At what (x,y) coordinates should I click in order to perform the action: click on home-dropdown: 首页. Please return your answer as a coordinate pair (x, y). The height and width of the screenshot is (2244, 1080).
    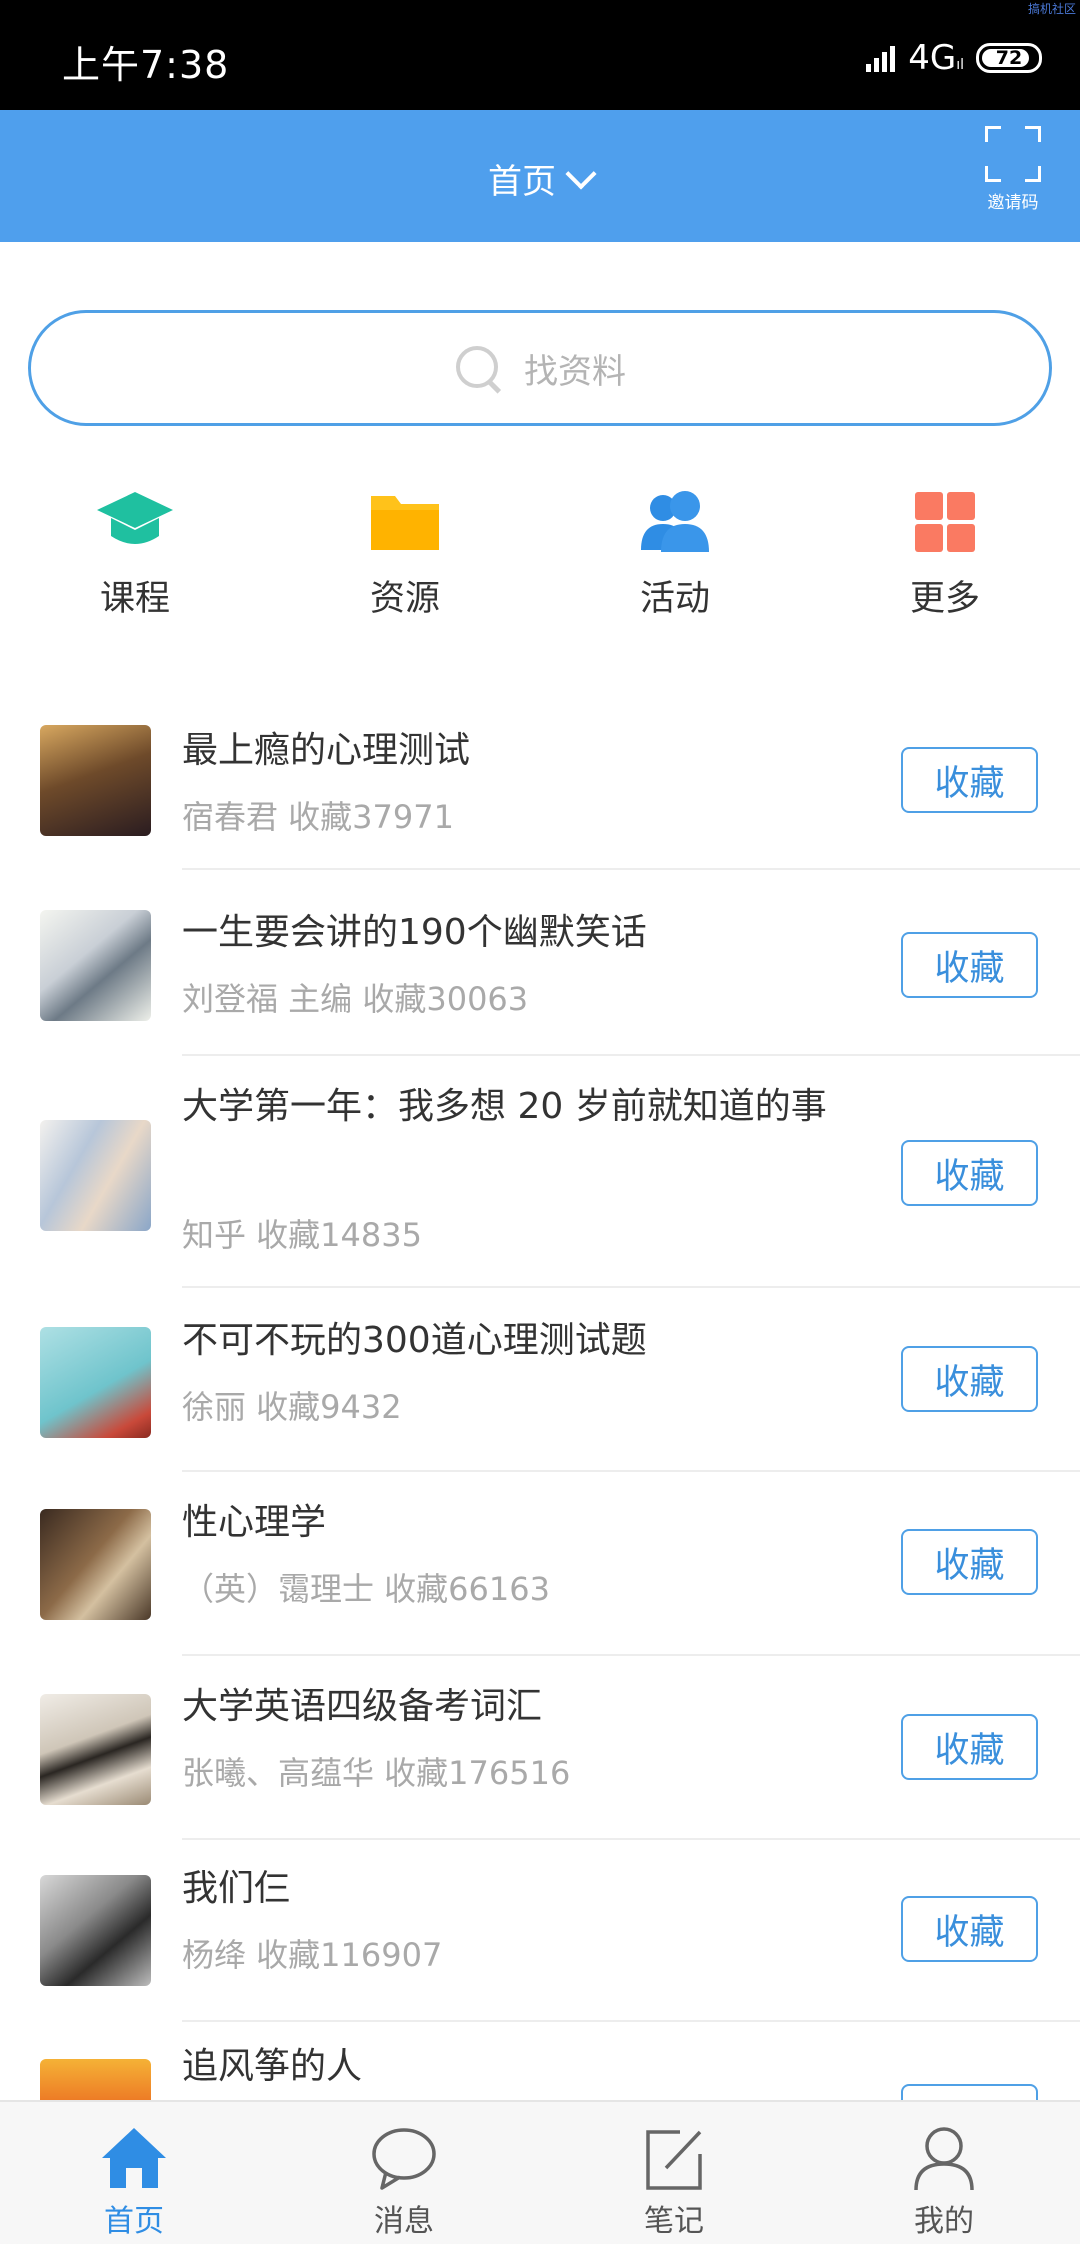
    Looking at the image, I should click on (540, 178).